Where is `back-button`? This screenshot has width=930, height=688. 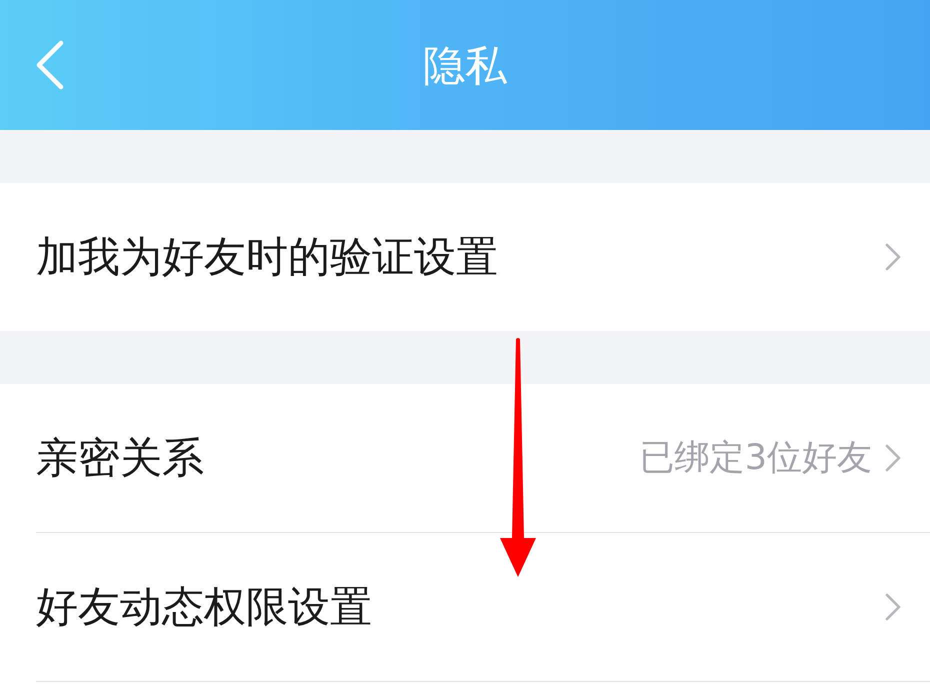
back-button is located at coordinates (50, 65).